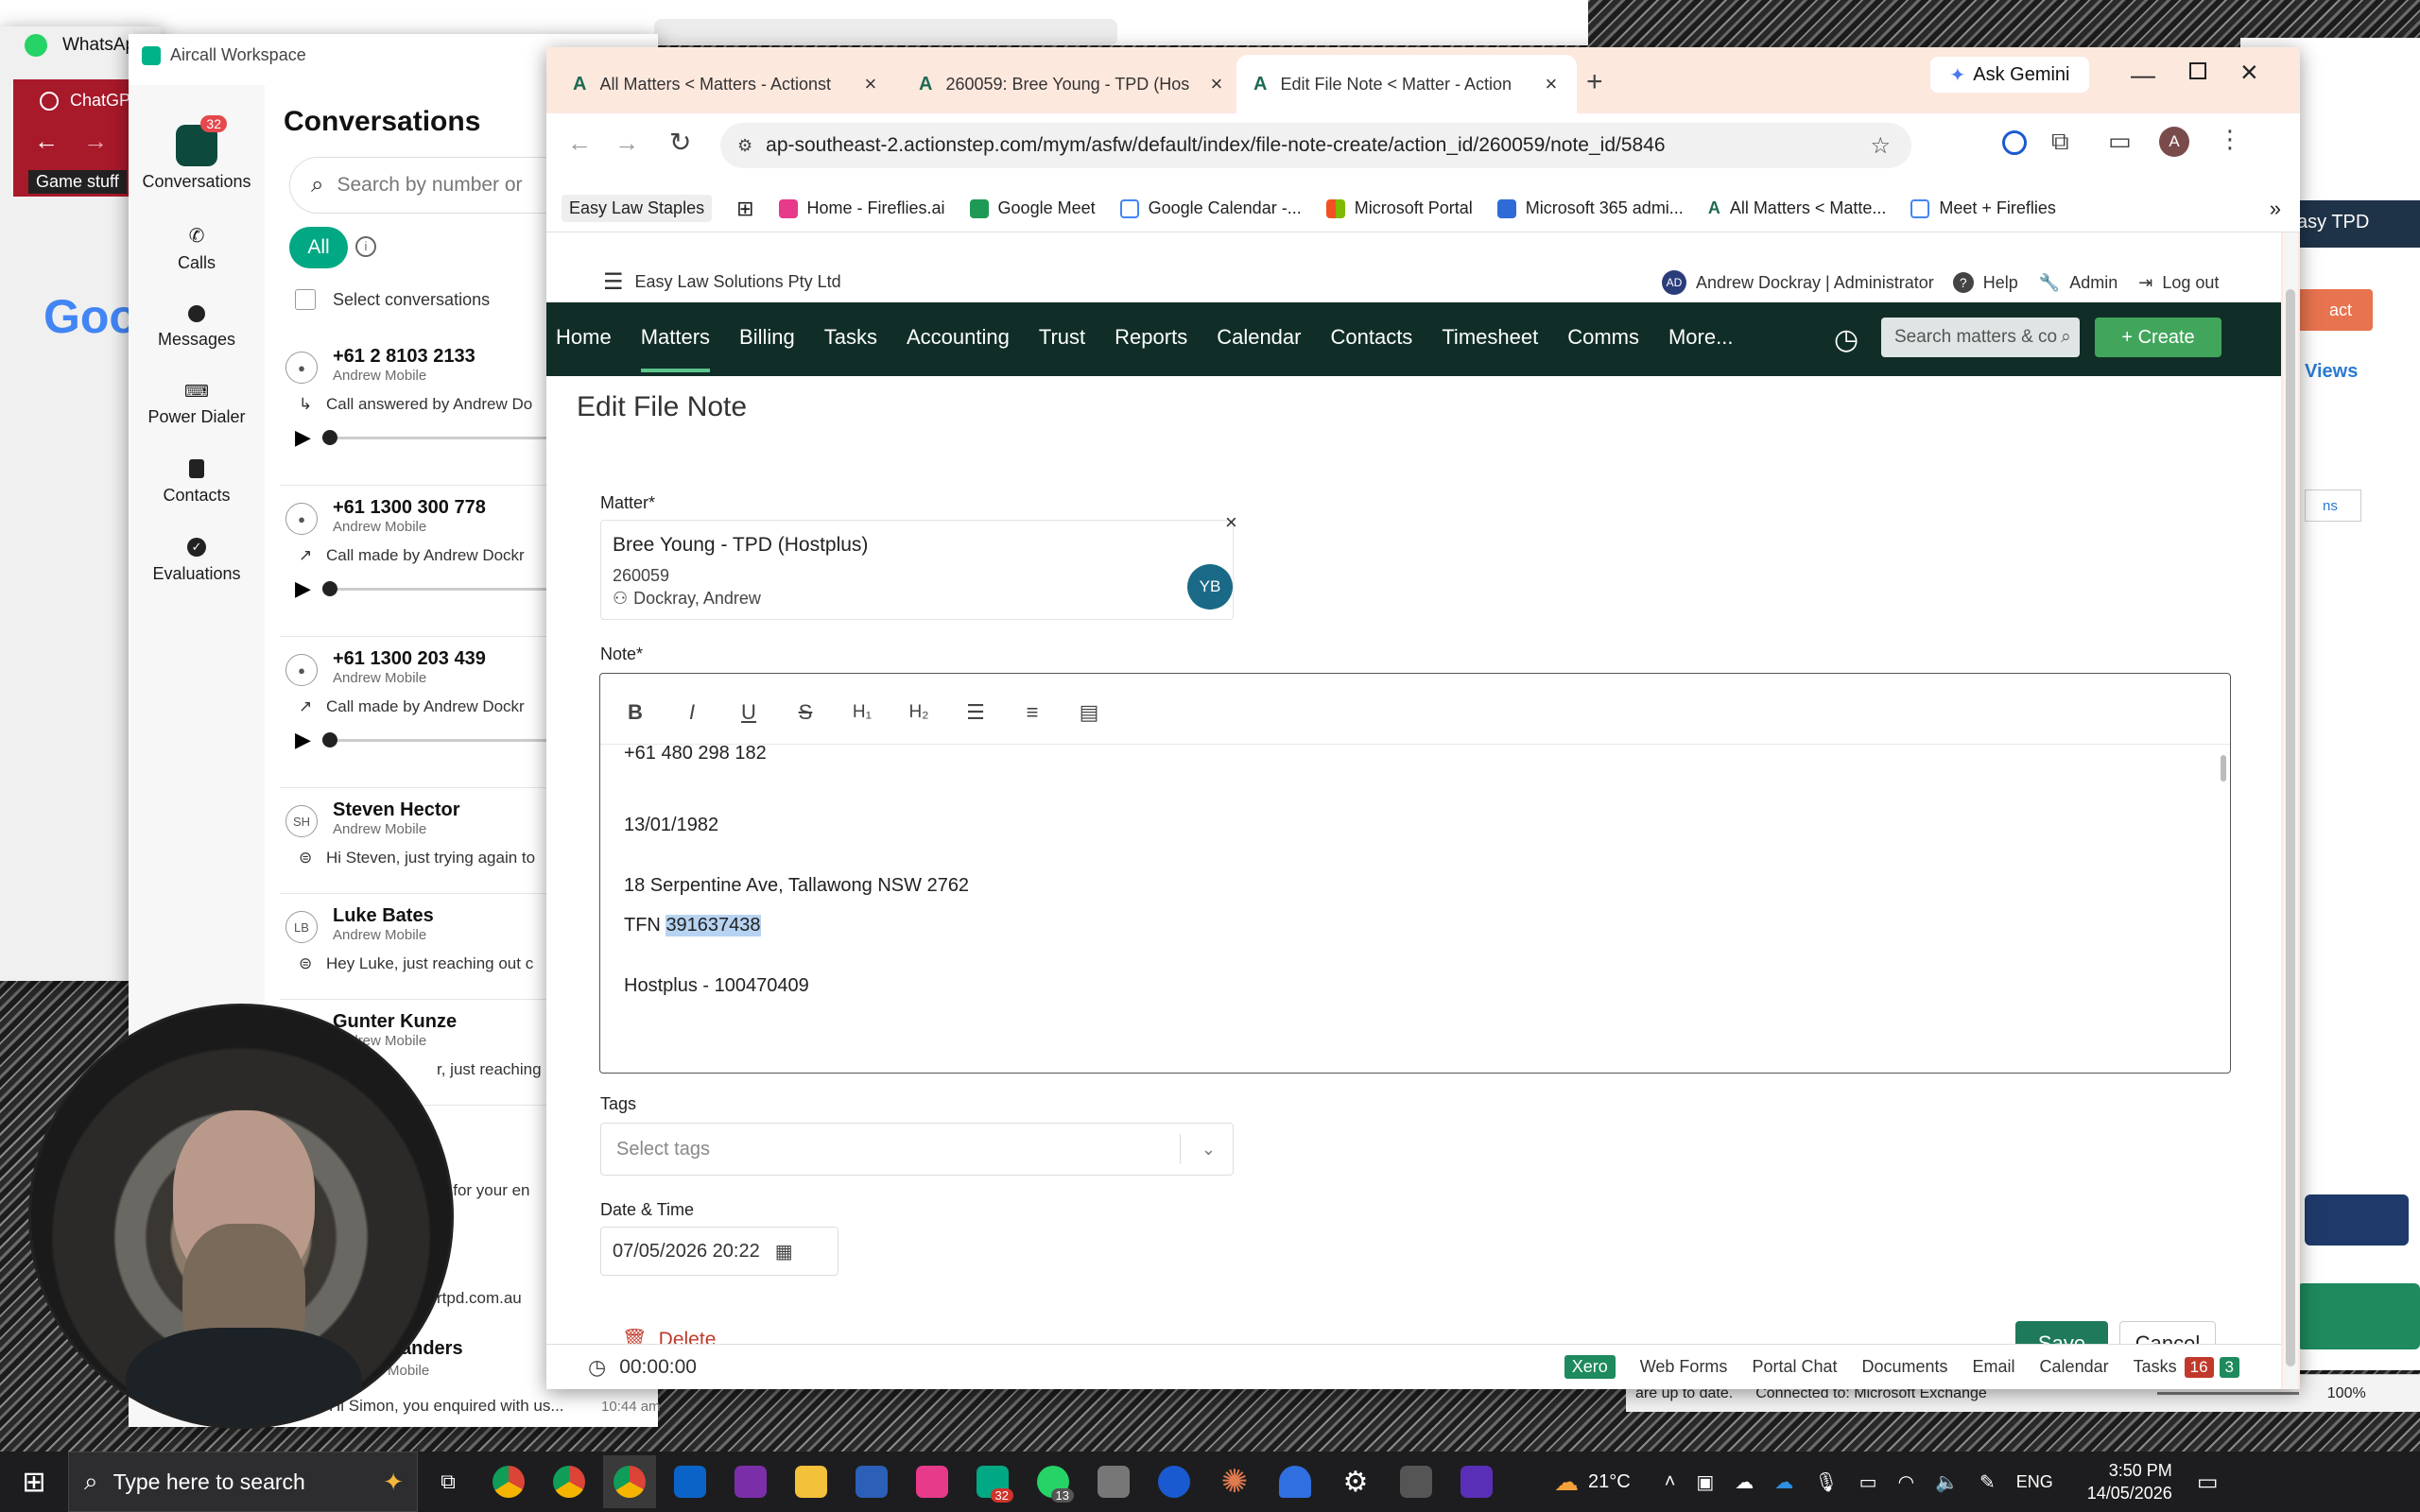 This screenshot has width=2420, height=1512. What do you see at coordinates (1994, 1367) in the screenshot?
I see `email-link: Email` at bounding box center [1994, 1367].